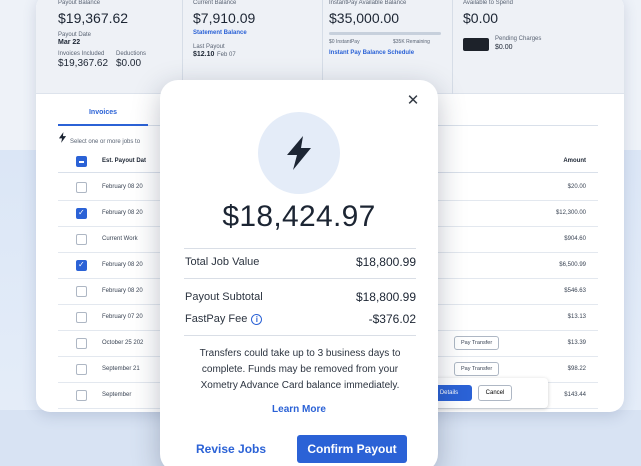 The width and height of the screenshot is (641, 466). I want to click on row-payout-date: September, so click(117, 395).